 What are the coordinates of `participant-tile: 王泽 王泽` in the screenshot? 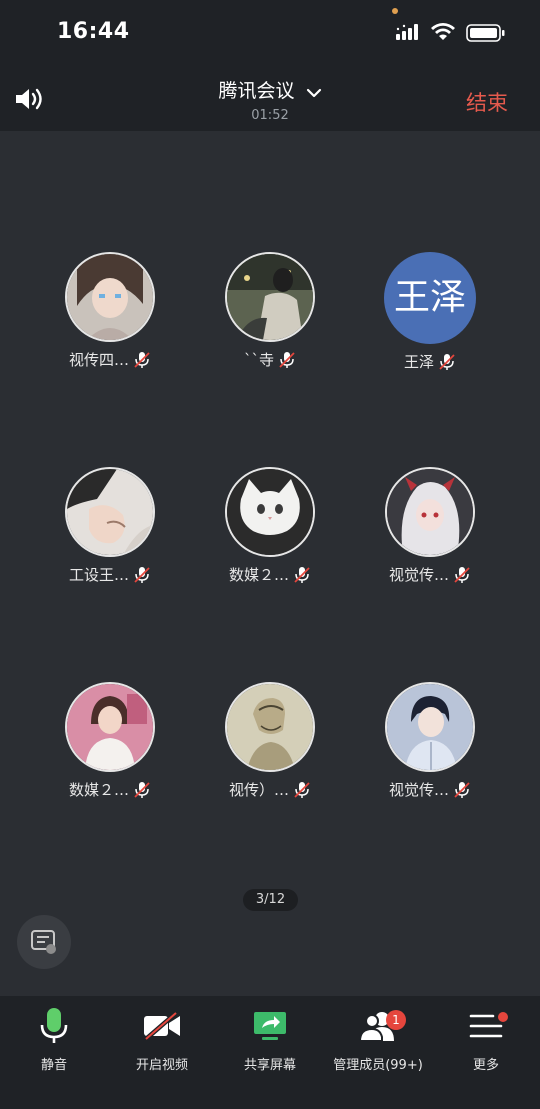 It's located at (430, 312).